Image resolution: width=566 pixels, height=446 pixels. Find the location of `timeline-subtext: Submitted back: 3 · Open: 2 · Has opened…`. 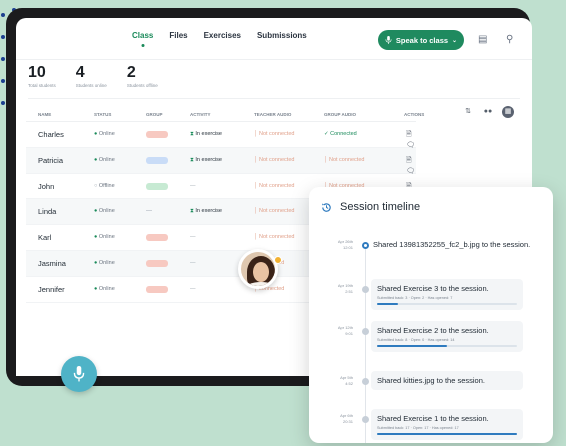

timeline-subtext: Submitted back: 3 · Open: 2 · Has opened… is located at coordinates (415, 298).